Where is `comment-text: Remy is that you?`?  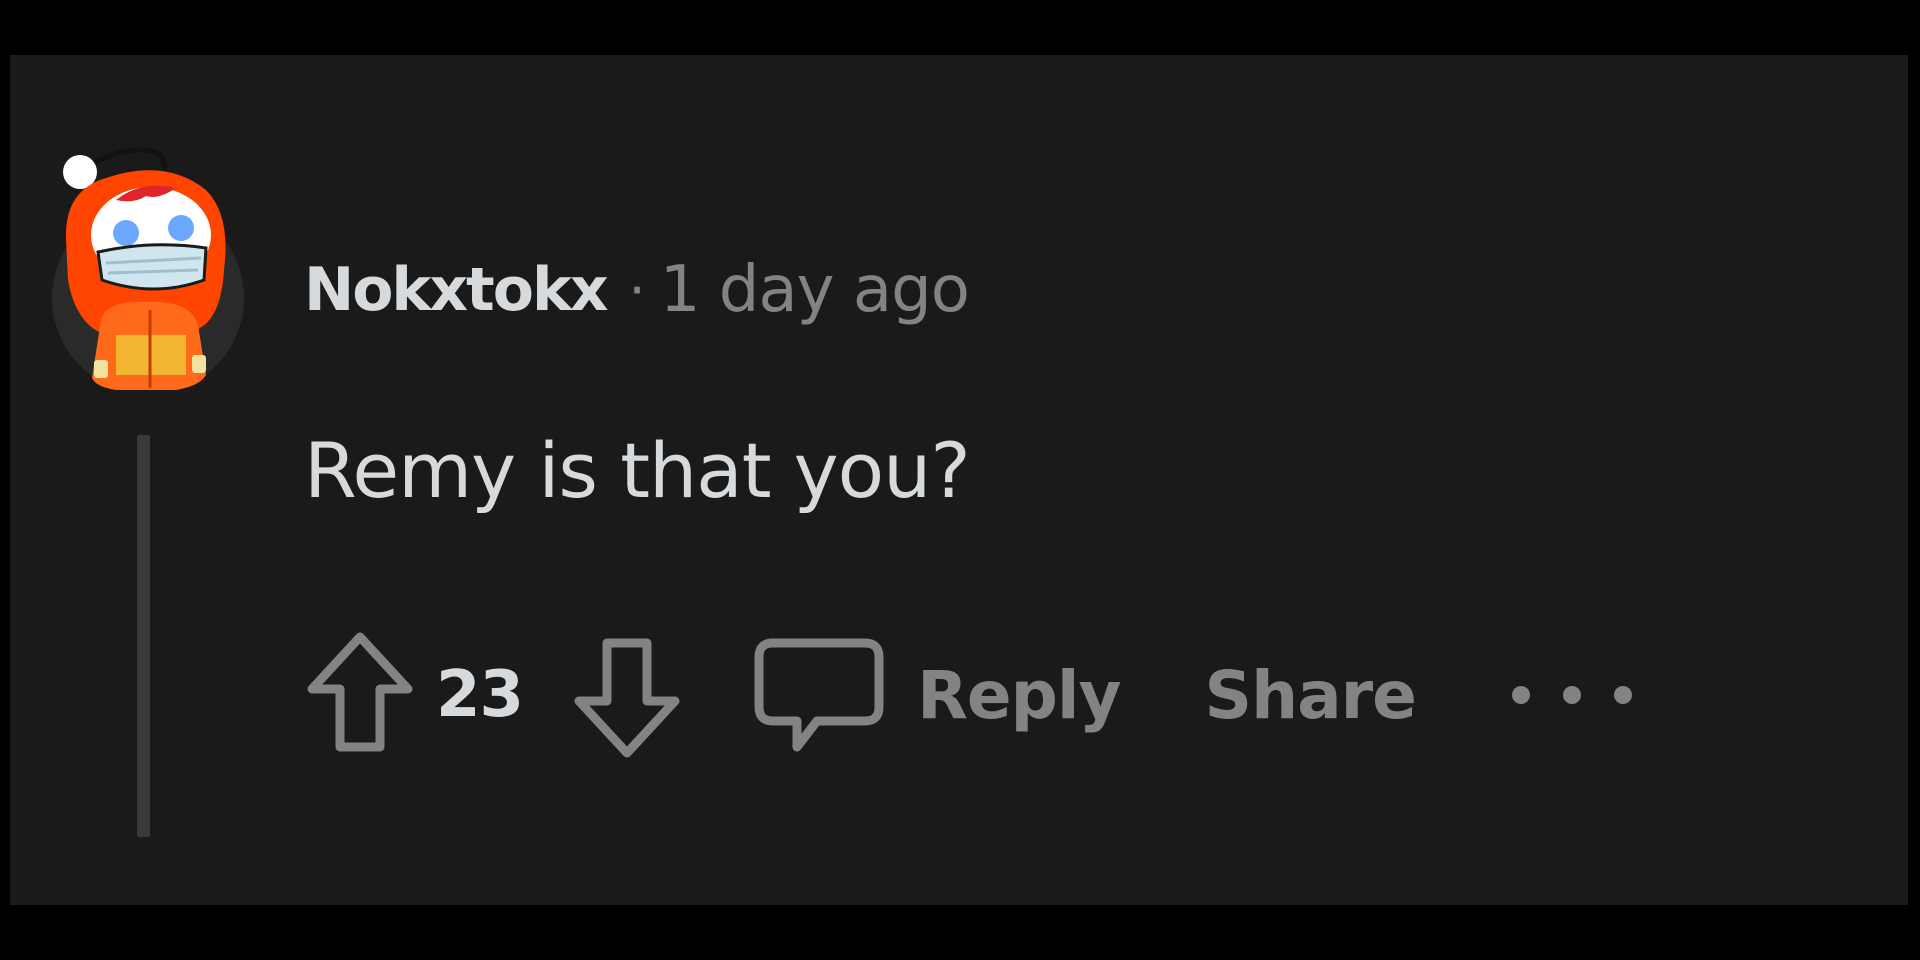
comment-text: Remy is that you? is located at coordinates (637, 470).